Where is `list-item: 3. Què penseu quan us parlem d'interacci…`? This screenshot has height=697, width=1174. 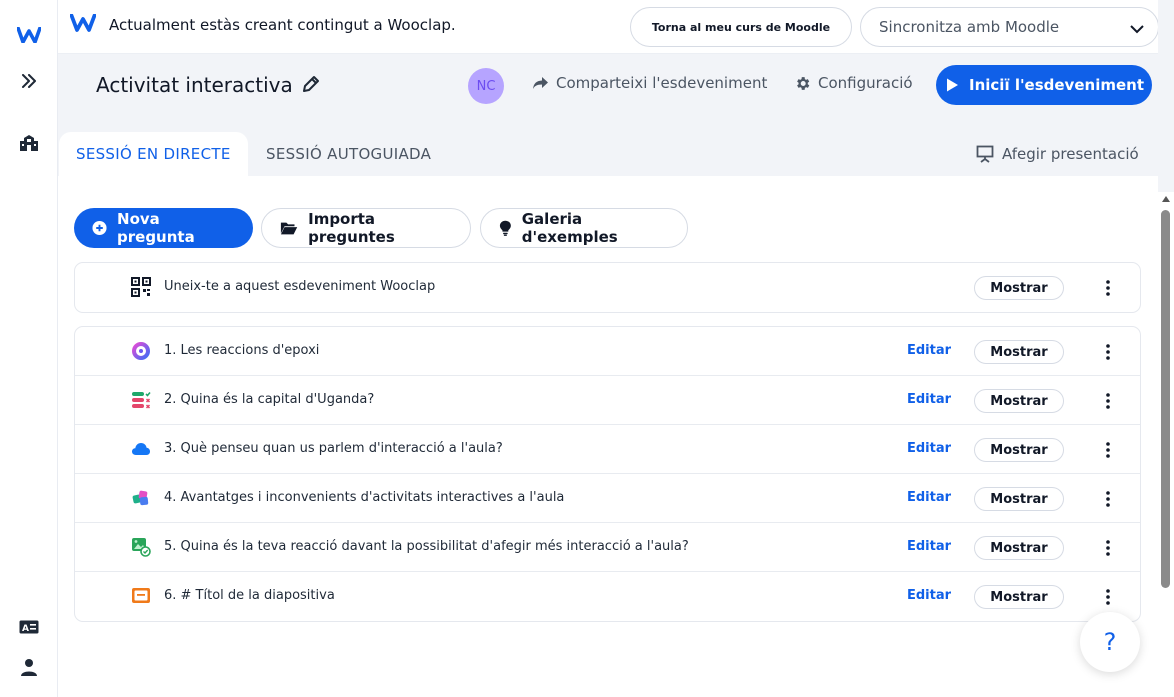 list-item: 3. Què penseu quan us parlem d'interacci… is located at coordinates (607, 449).